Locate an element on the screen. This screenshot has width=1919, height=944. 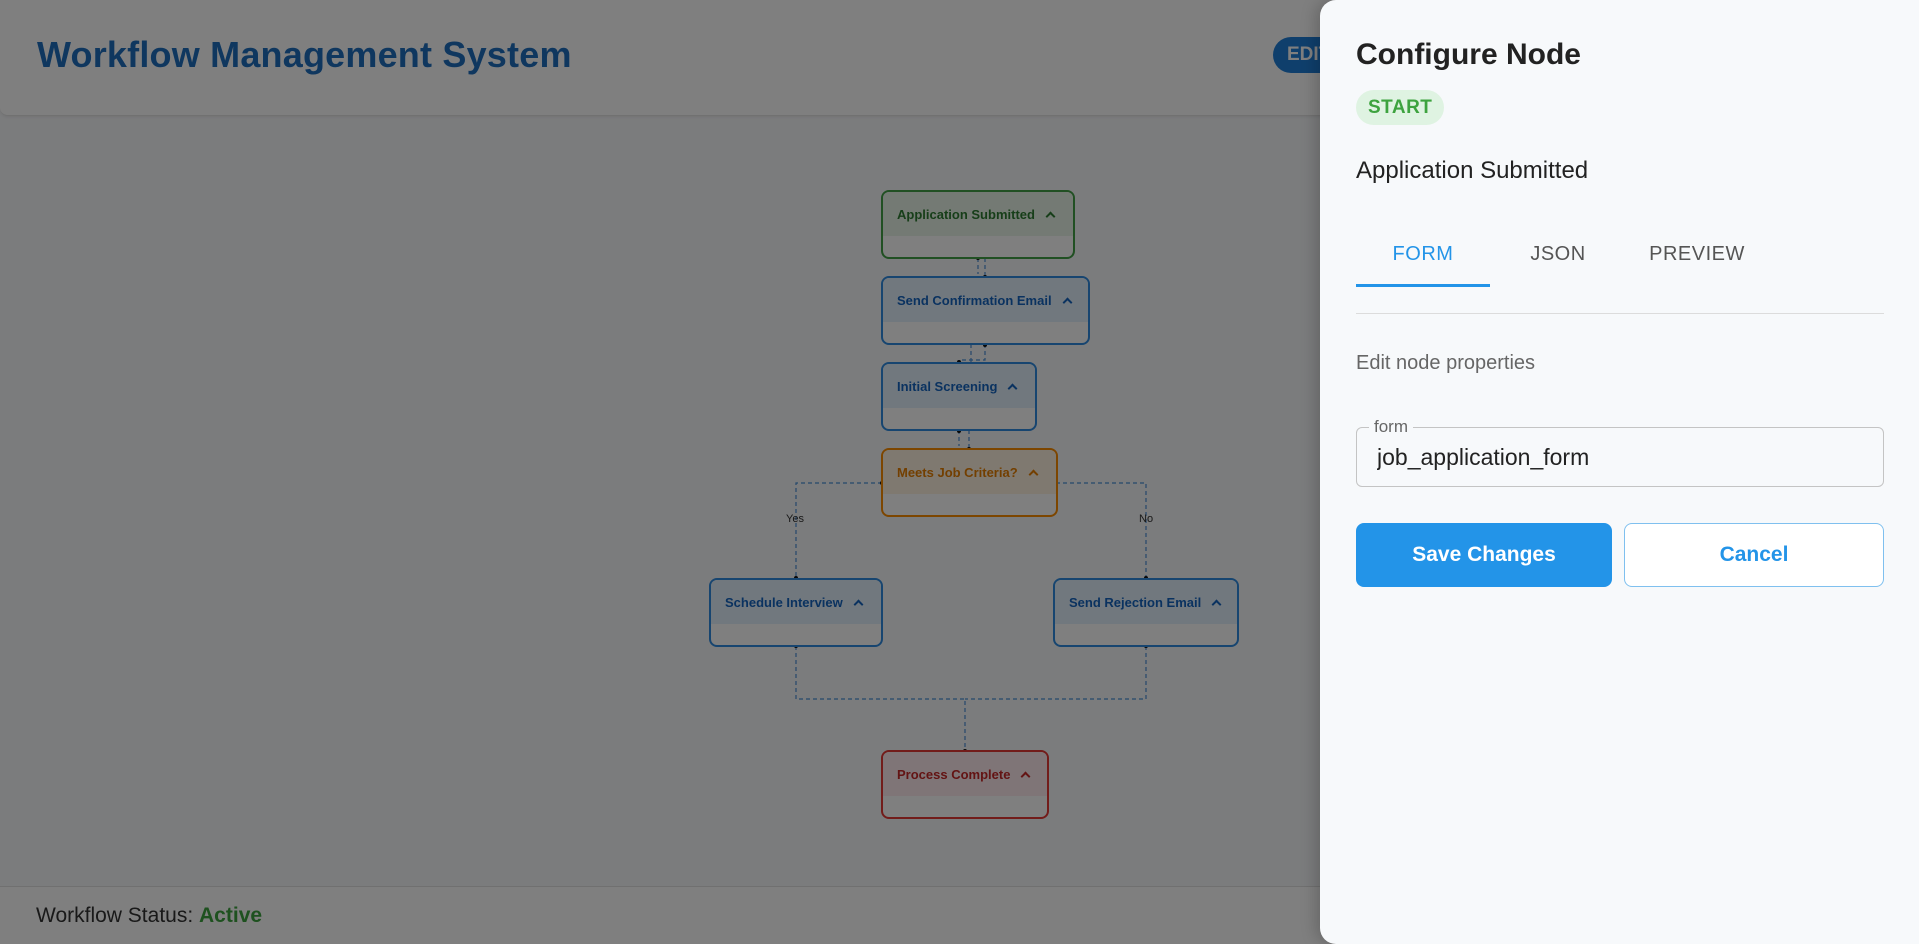
selected-node-name: Application Submitted is located at coordinates (1472, 170).